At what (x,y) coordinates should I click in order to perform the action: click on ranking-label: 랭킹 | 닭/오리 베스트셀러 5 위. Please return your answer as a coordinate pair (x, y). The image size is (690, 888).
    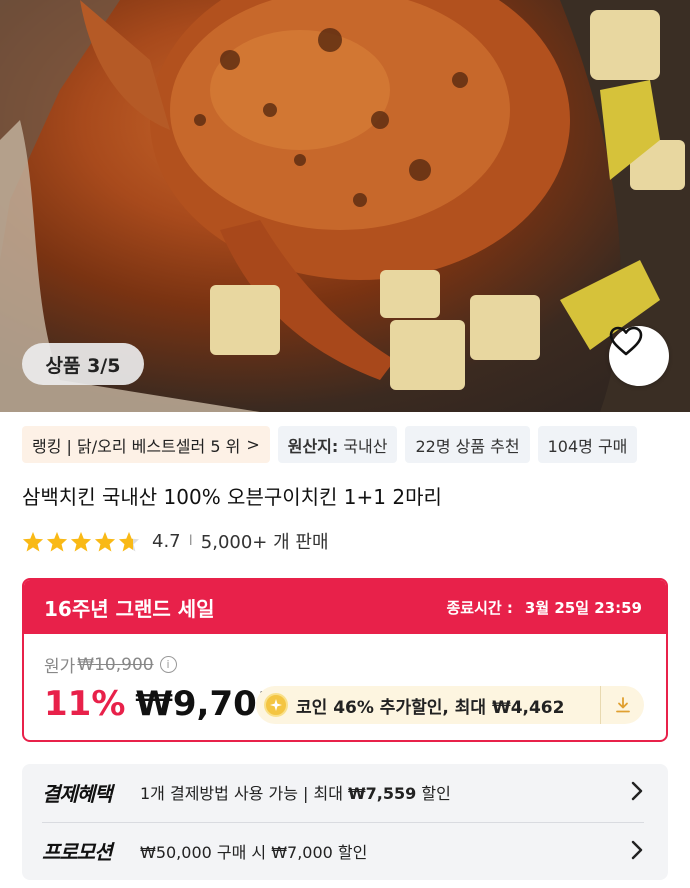
    Looking at the image, I should click on (136, 446).